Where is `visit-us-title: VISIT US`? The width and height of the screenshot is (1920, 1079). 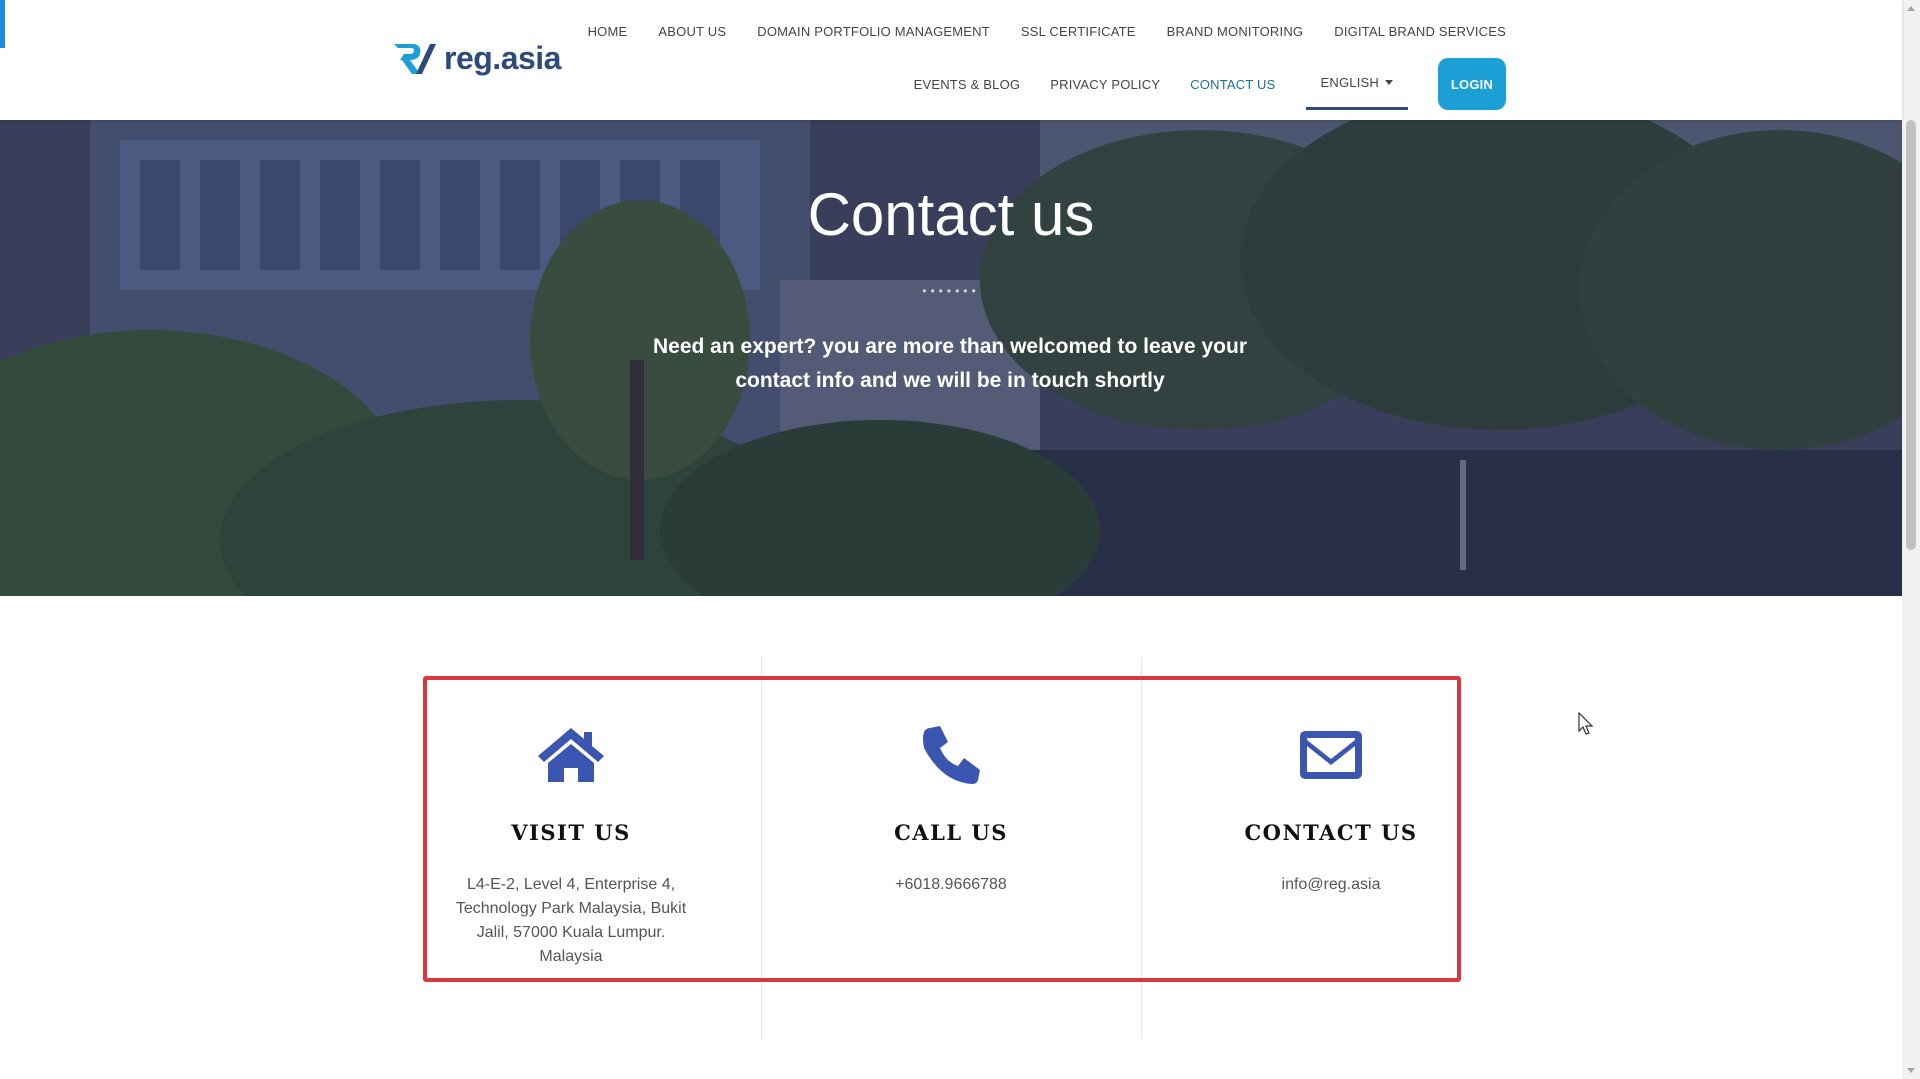
visit-us-title: VISIT US is located at coordinates (571, 832).